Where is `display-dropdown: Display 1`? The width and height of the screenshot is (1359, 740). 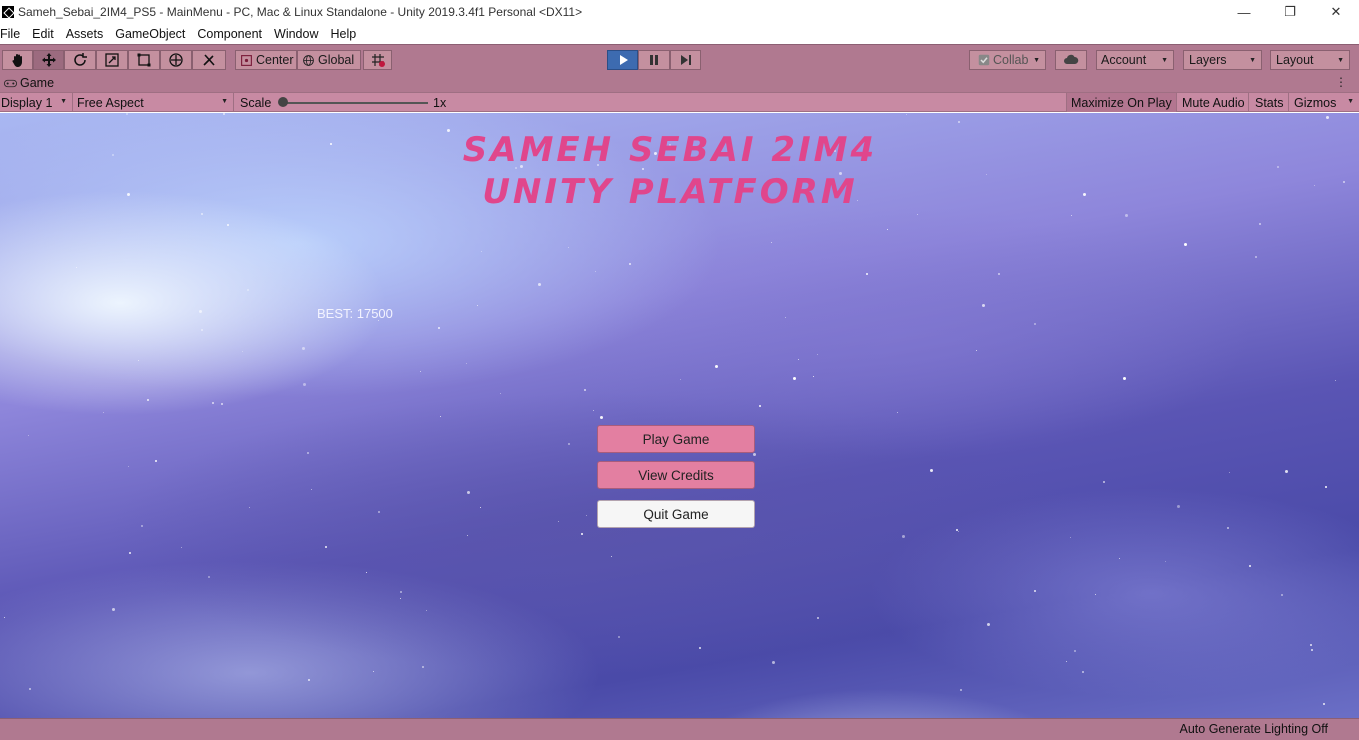 display-dropdown: Display 1 is located at coordinates (36, 102).